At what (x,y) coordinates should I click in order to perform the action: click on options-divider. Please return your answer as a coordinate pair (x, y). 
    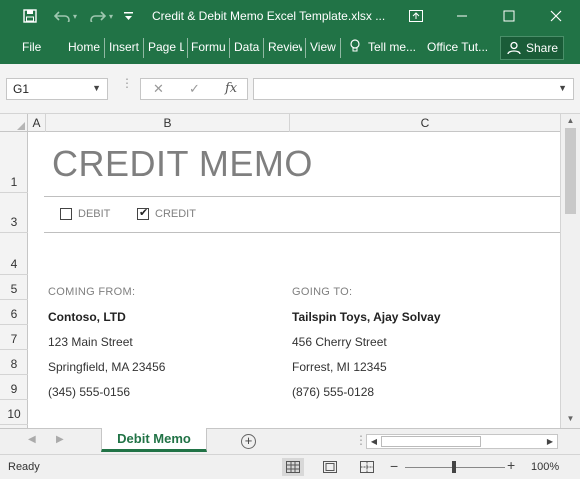
    Looking at the image, I should click on (302, 232).